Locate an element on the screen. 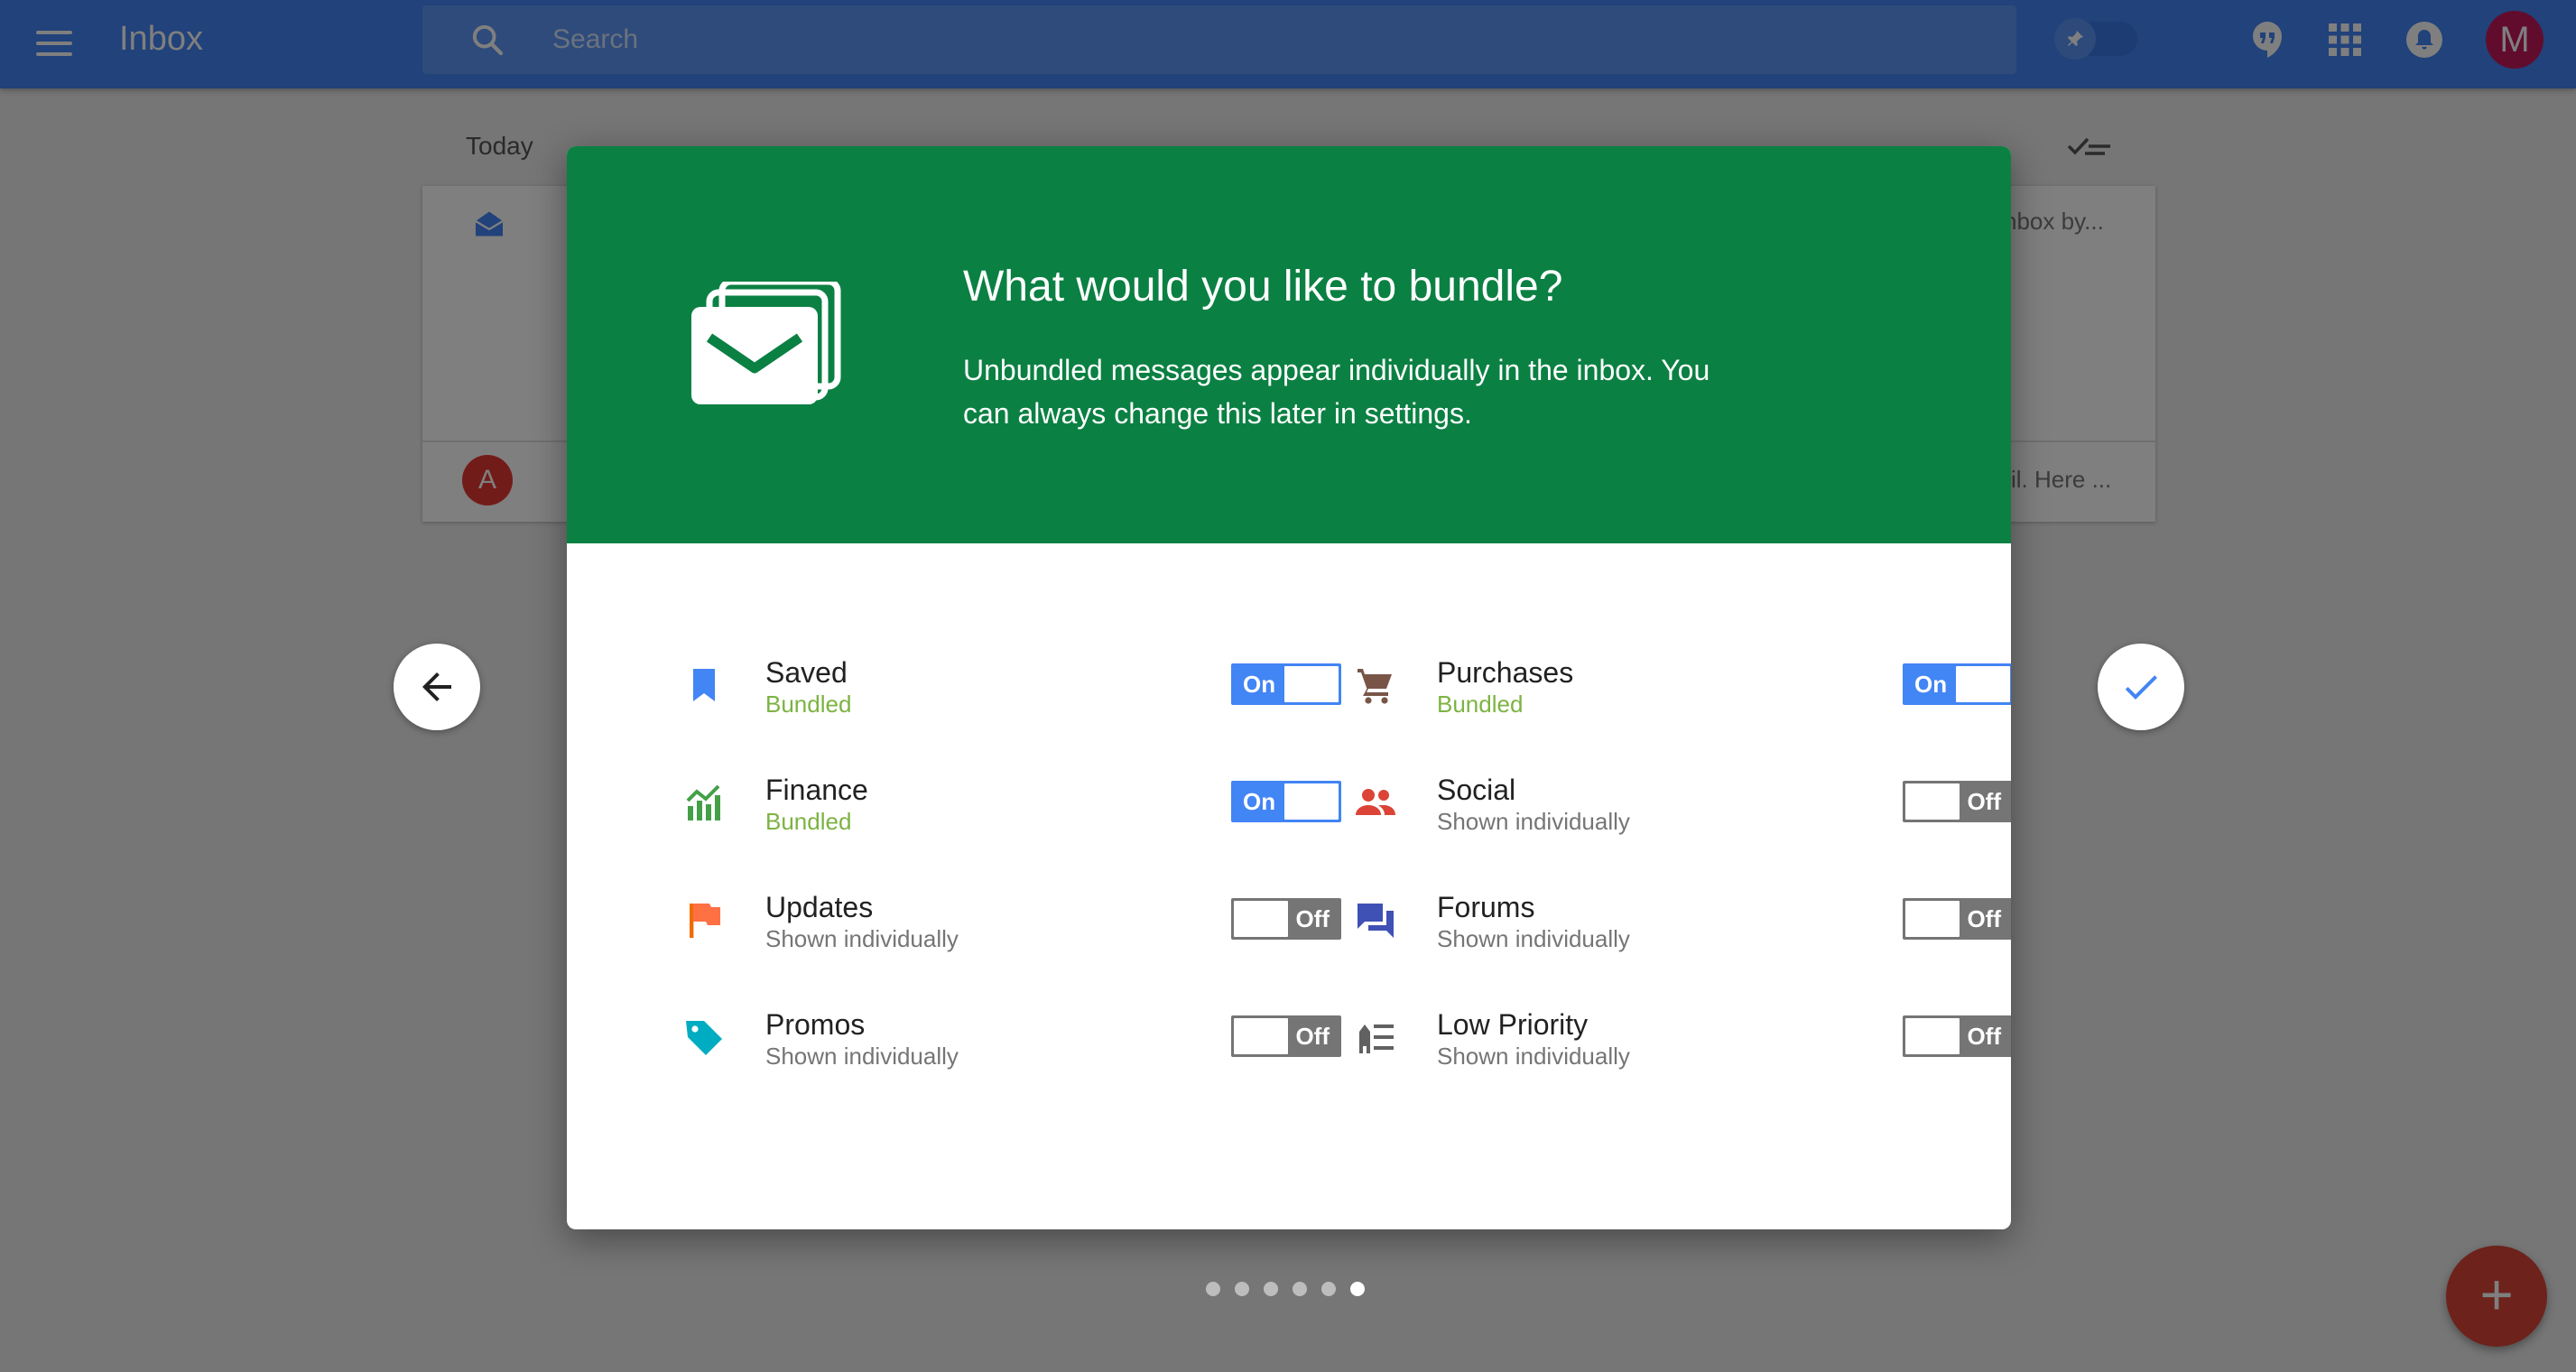  dialog-title: What would you like to bundle? is located at coordinates (1263, 287).